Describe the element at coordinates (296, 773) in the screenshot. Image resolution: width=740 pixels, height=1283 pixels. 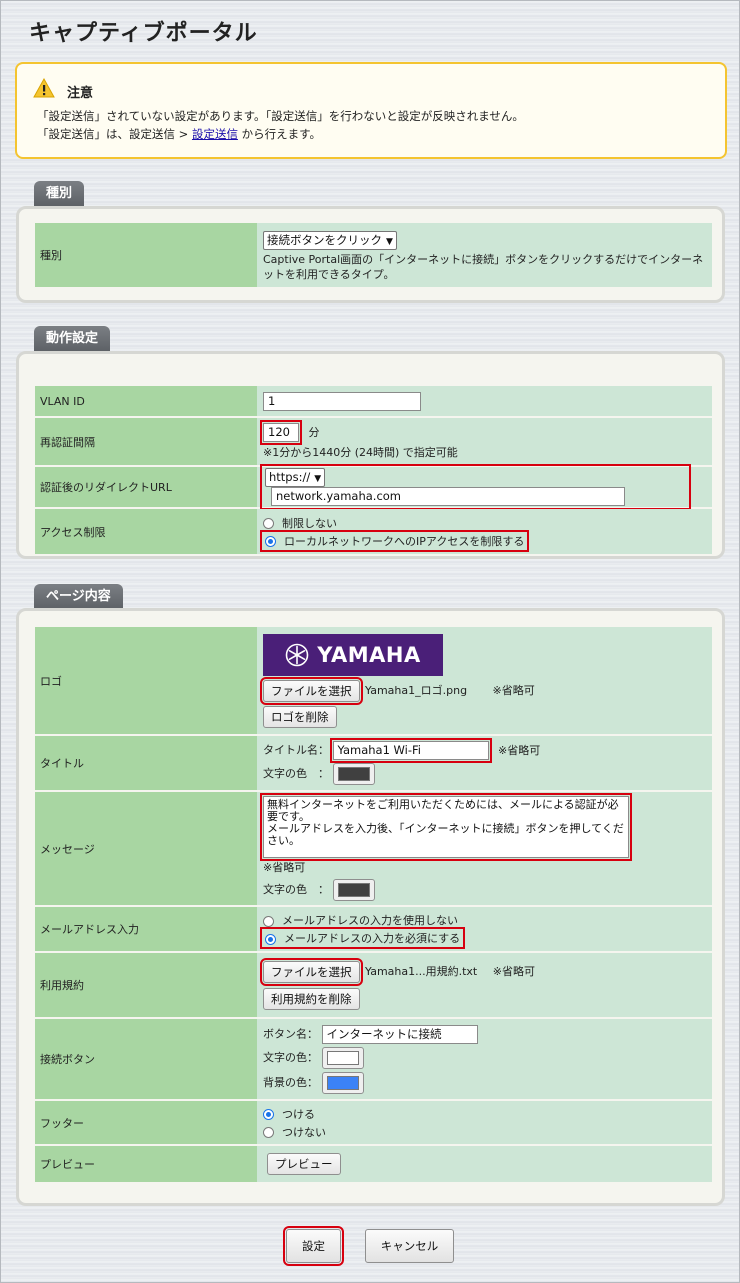
I see `title-color-label: 文字の色 ：` at that location.